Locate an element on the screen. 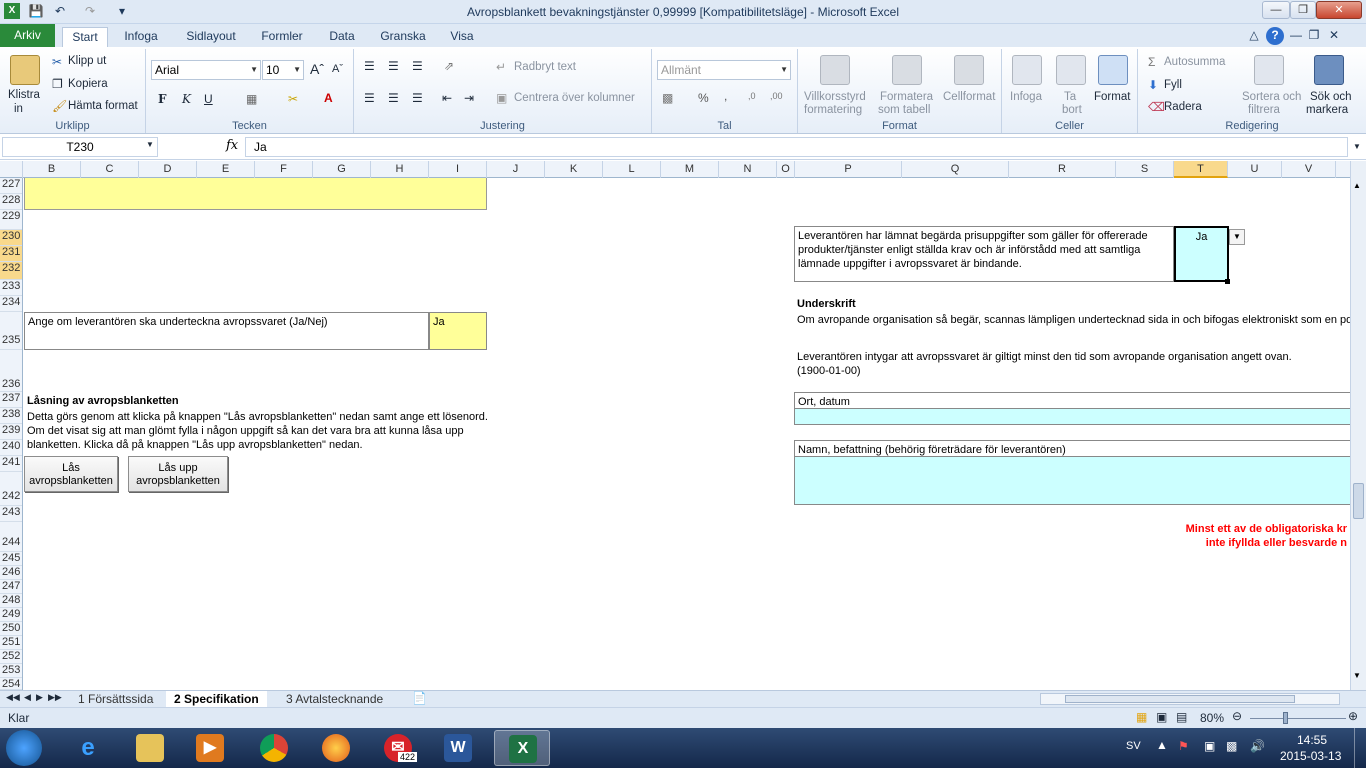 The image size is (1366, 768). column-header: B is located at coordinates (52, 169).